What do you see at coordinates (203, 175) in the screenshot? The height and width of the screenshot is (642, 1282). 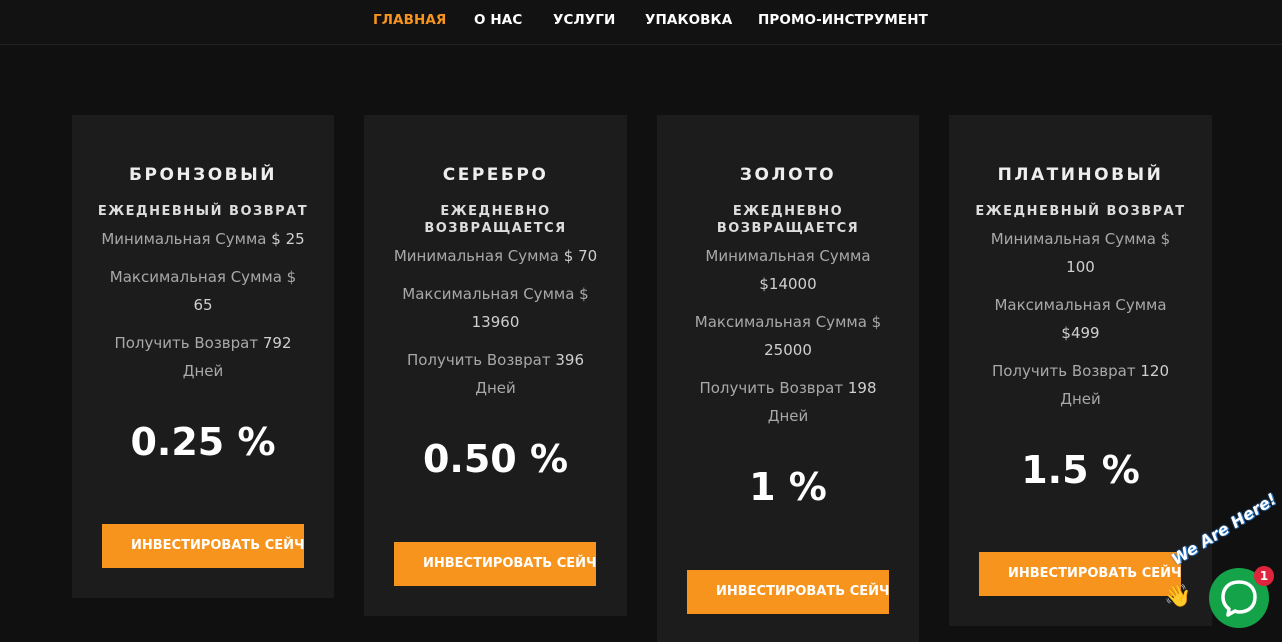 I see `plan-title: БРОНЗОВЫЙ` at bounding box center [203, 175].